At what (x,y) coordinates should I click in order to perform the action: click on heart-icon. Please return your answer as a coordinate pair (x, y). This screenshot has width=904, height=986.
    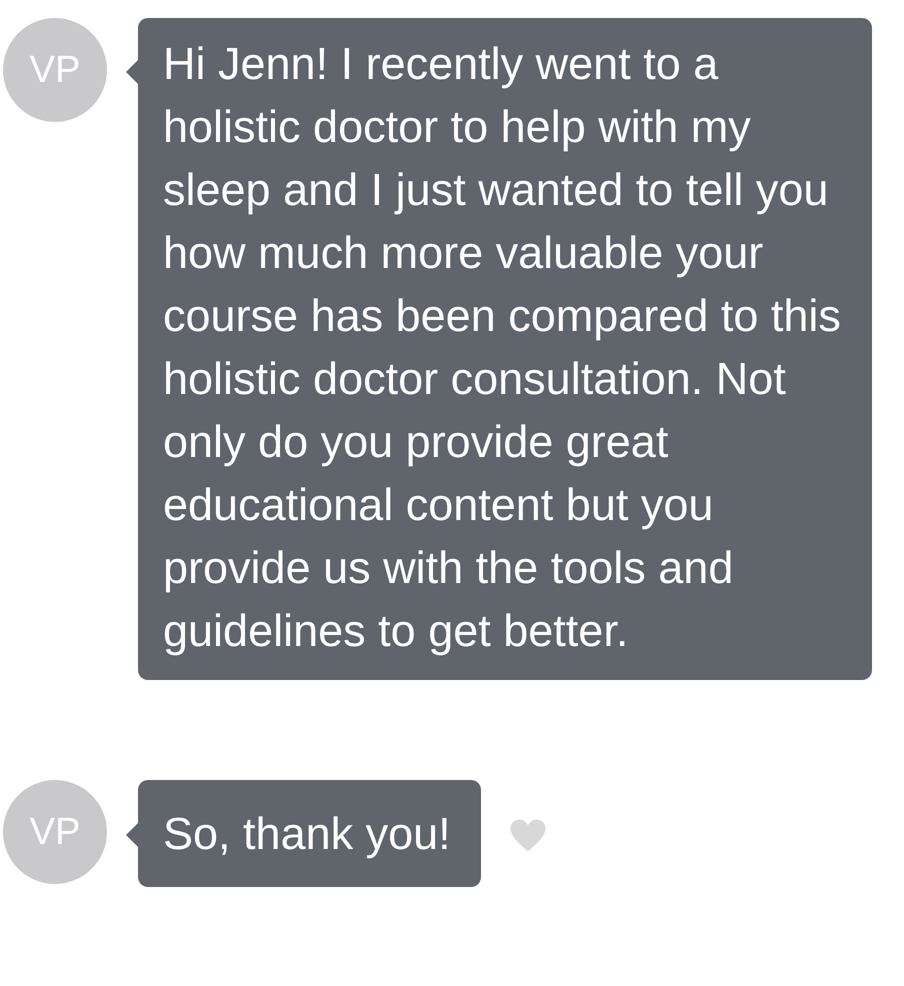
    Looking at the image, I should click on (527, 835).